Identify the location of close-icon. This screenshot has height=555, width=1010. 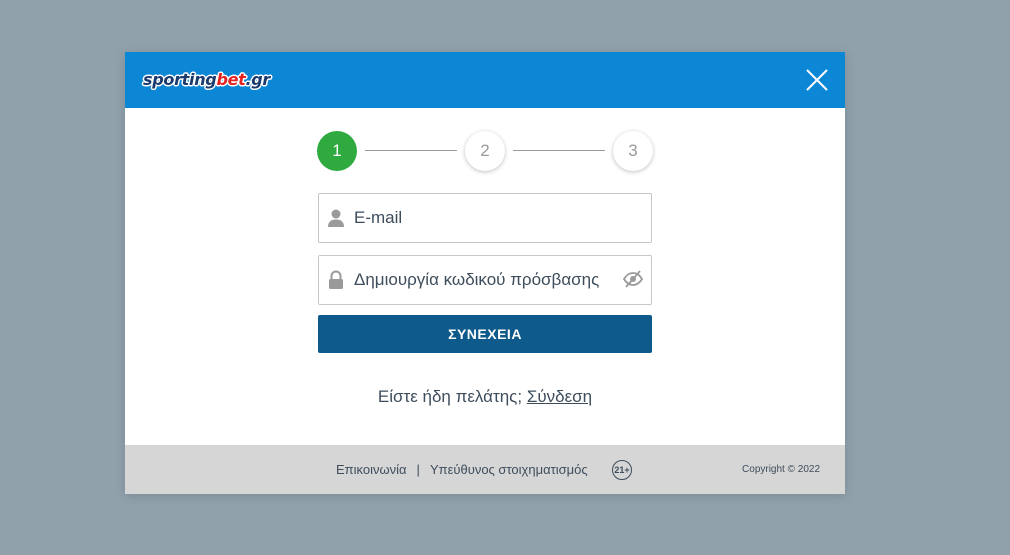
(817, 80).